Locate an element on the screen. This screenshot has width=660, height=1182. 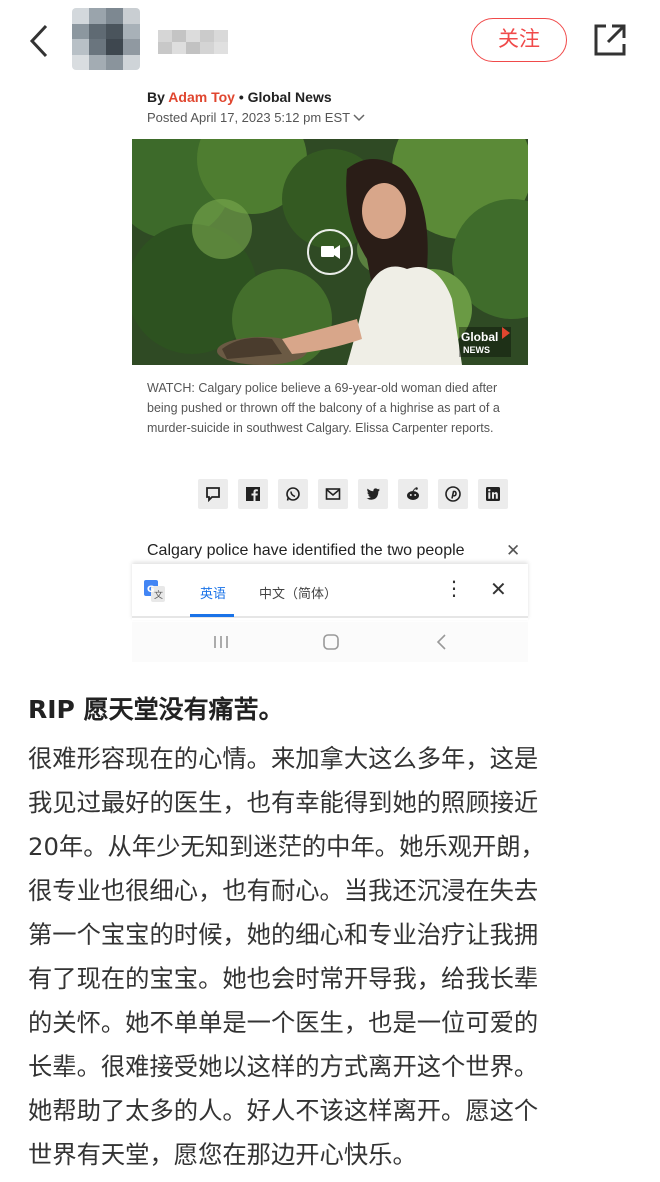
by-label: By is located at coordinates (156, 97).